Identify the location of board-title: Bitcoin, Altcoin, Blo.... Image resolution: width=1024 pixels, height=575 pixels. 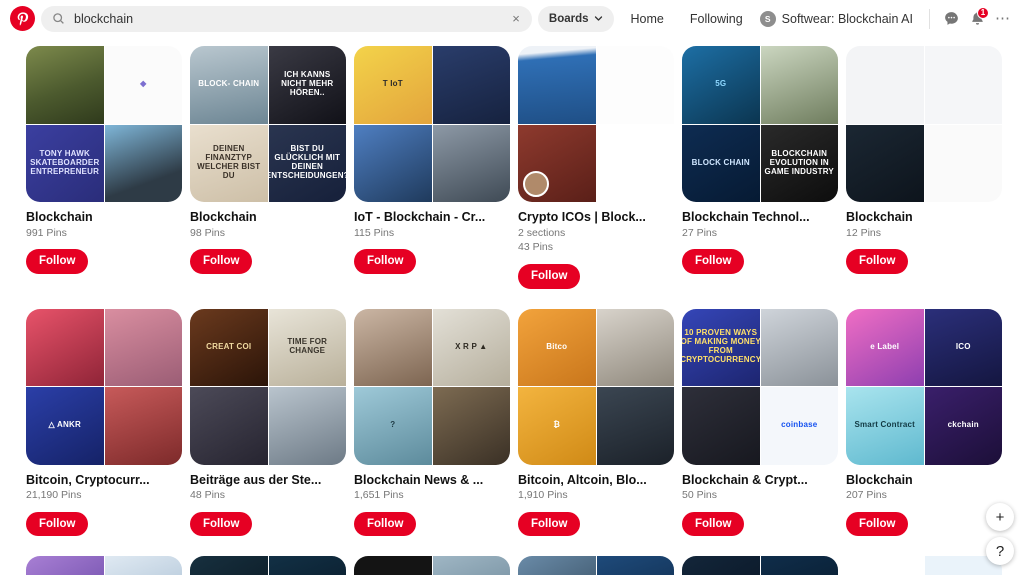
(596, 481).